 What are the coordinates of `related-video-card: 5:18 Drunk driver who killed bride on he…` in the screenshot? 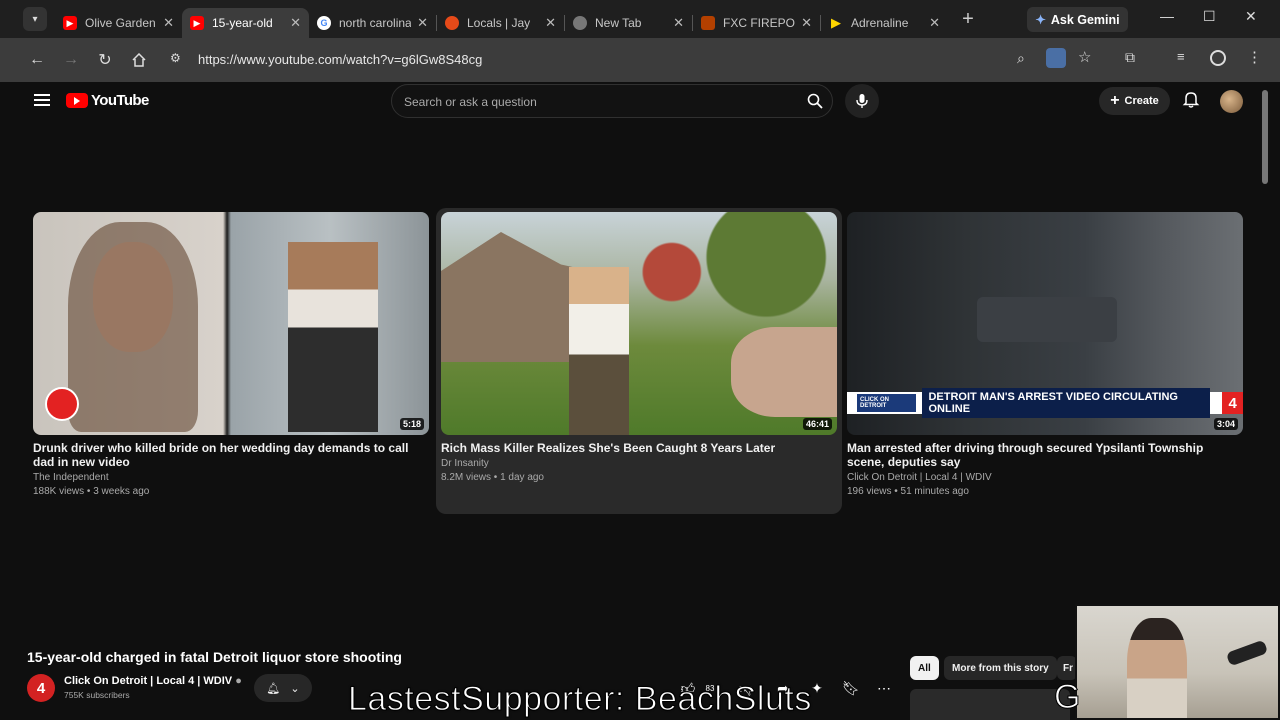 It's located at (231, 355).